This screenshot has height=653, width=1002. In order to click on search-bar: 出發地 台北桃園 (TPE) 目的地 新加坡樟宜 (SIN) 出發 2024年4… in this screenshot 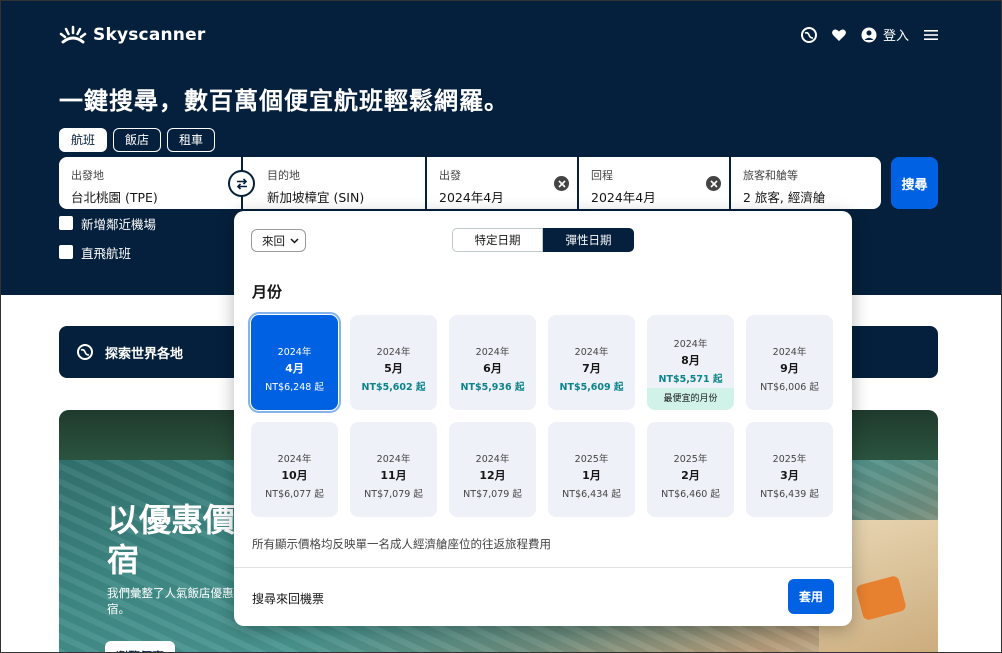, I will do `click(470, 183)`.